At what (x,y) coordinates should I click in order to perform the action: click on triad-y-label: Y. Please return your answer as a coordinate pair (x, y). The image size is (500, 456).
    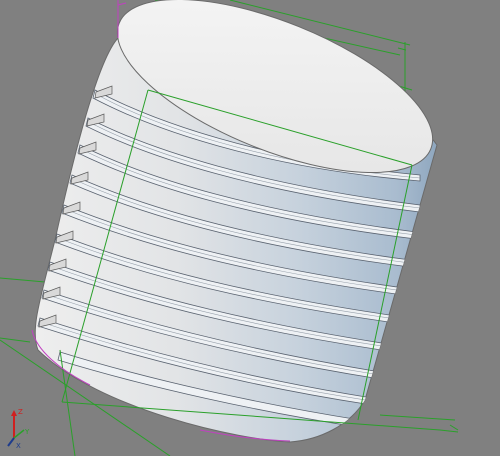
    Looking at the image, I should click on (27, 432).